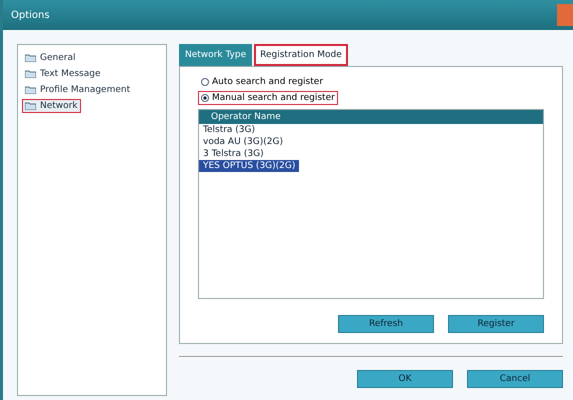  Describe the element at coordinates (273, 98) in the screenshot. I see `radio-label: Manual search and register` at that location.